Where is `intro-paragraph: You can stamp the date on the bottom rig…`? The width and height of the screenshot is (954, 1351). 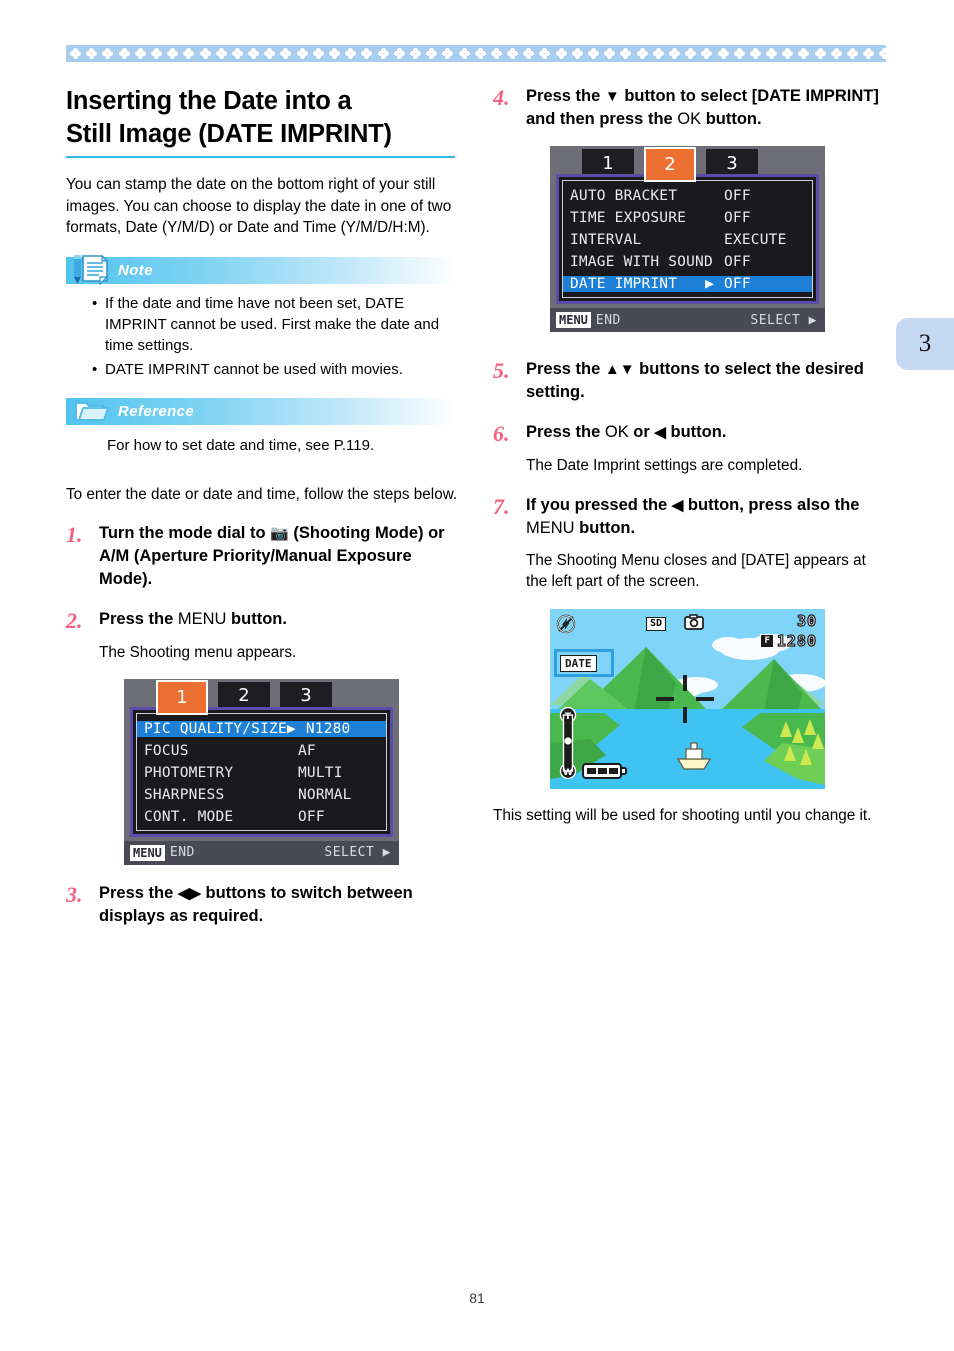
intro-paragraph: You can stamp the date on the bottom rig… is located at coordinates (259, 206).